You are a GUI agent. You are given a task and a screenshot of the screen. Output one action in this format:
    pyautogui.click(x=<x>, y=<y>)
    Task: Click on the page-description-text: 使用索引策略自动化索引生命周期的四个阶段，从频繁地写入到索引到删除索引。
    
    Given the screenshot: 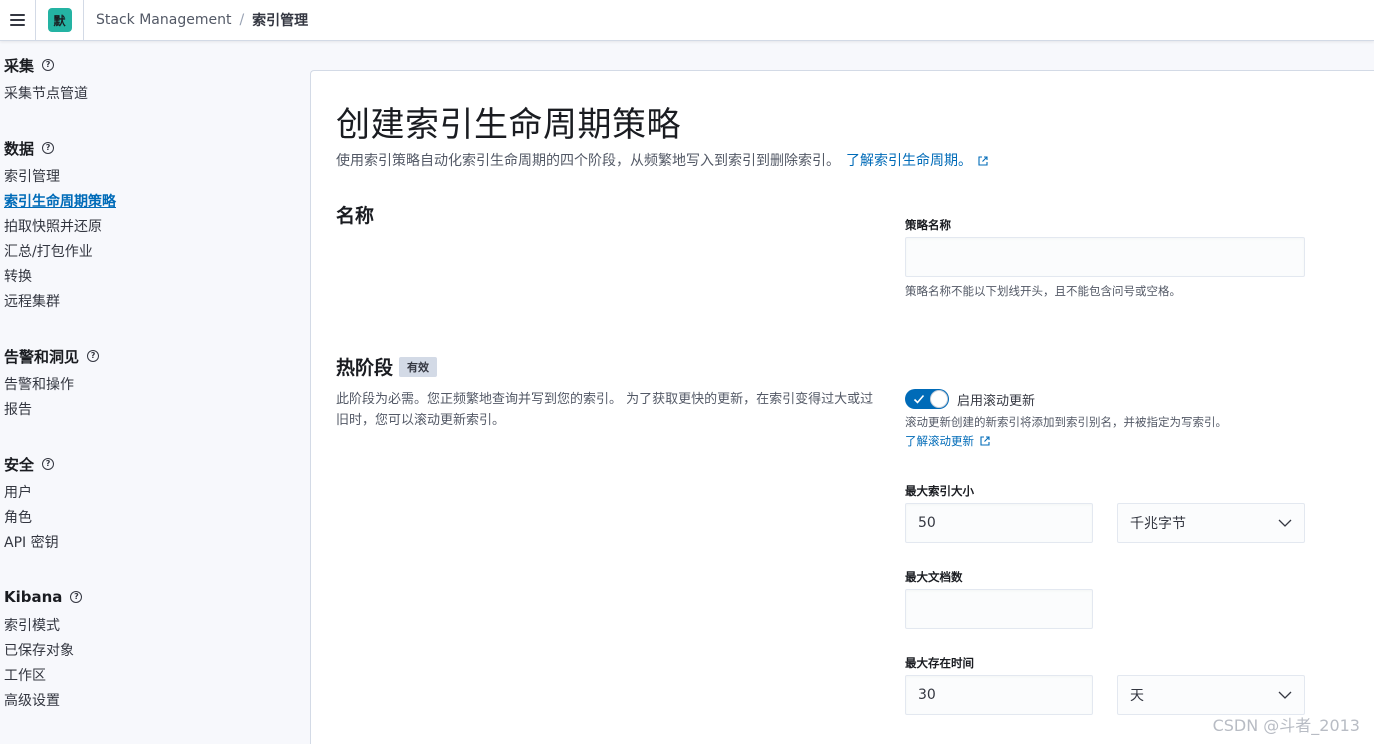 What is the action you would take?
    pyautogui.click(x=588, y=161)
    